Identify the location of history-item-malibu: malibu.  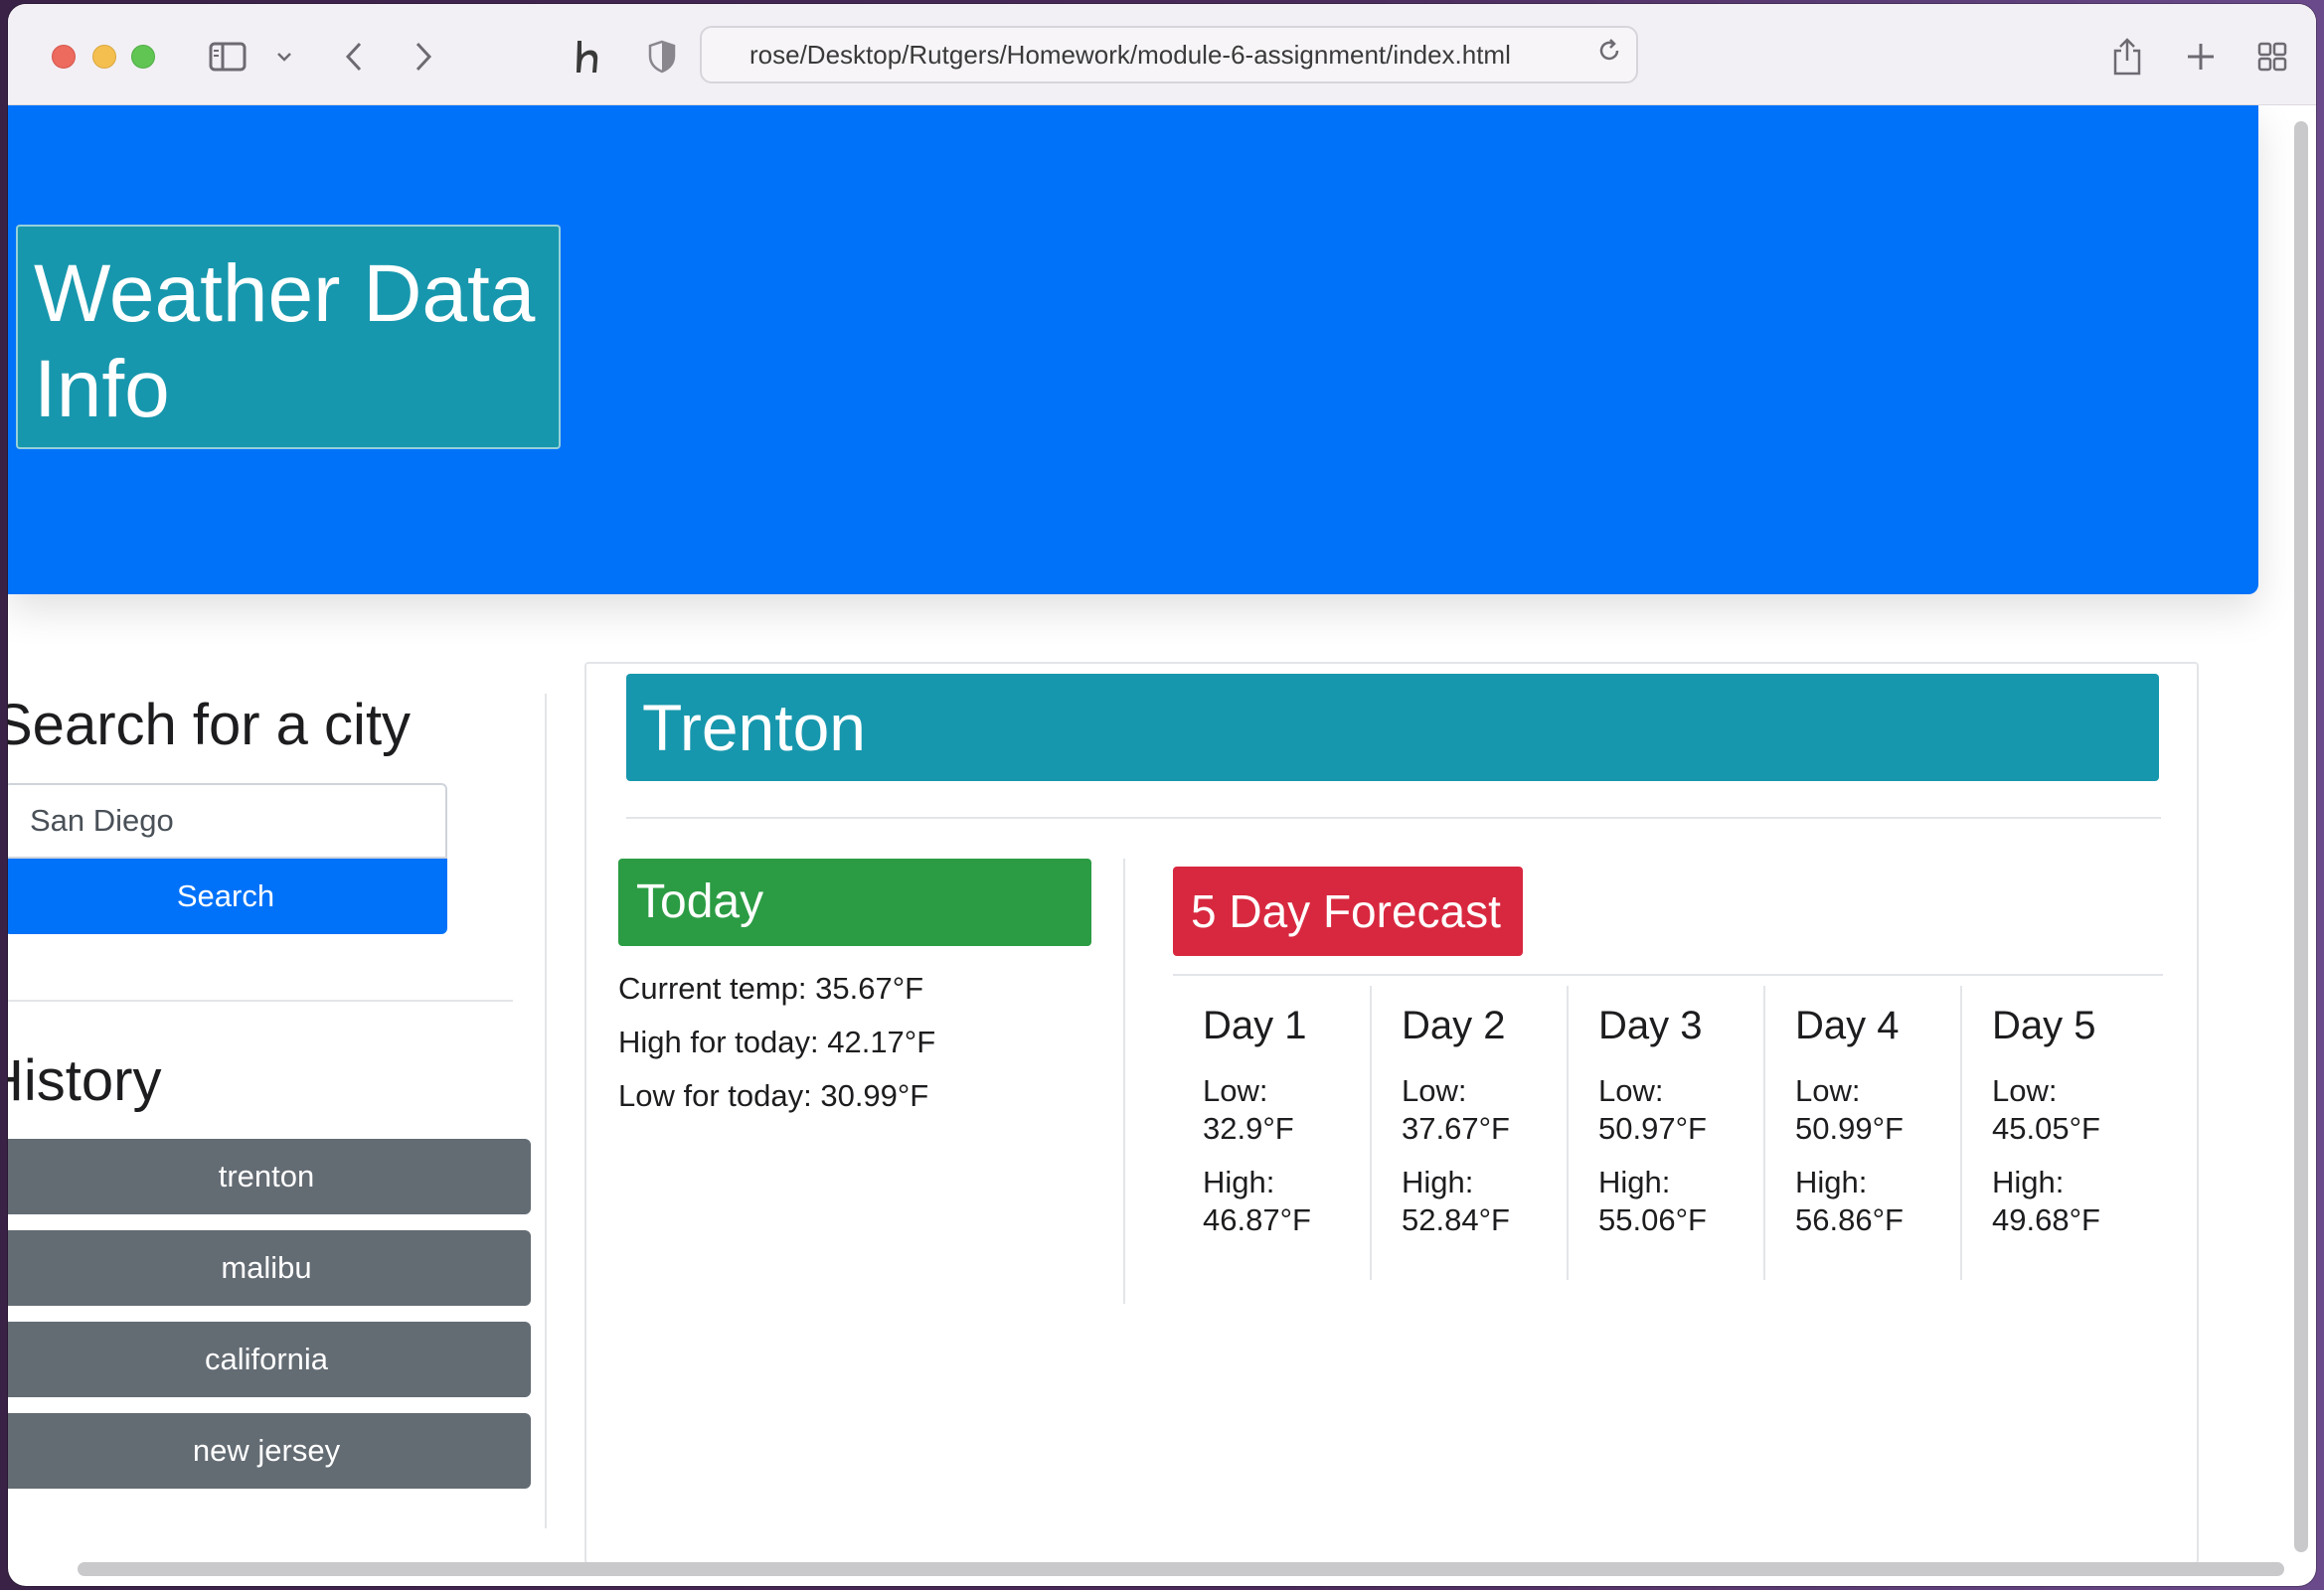
(269, 1268).